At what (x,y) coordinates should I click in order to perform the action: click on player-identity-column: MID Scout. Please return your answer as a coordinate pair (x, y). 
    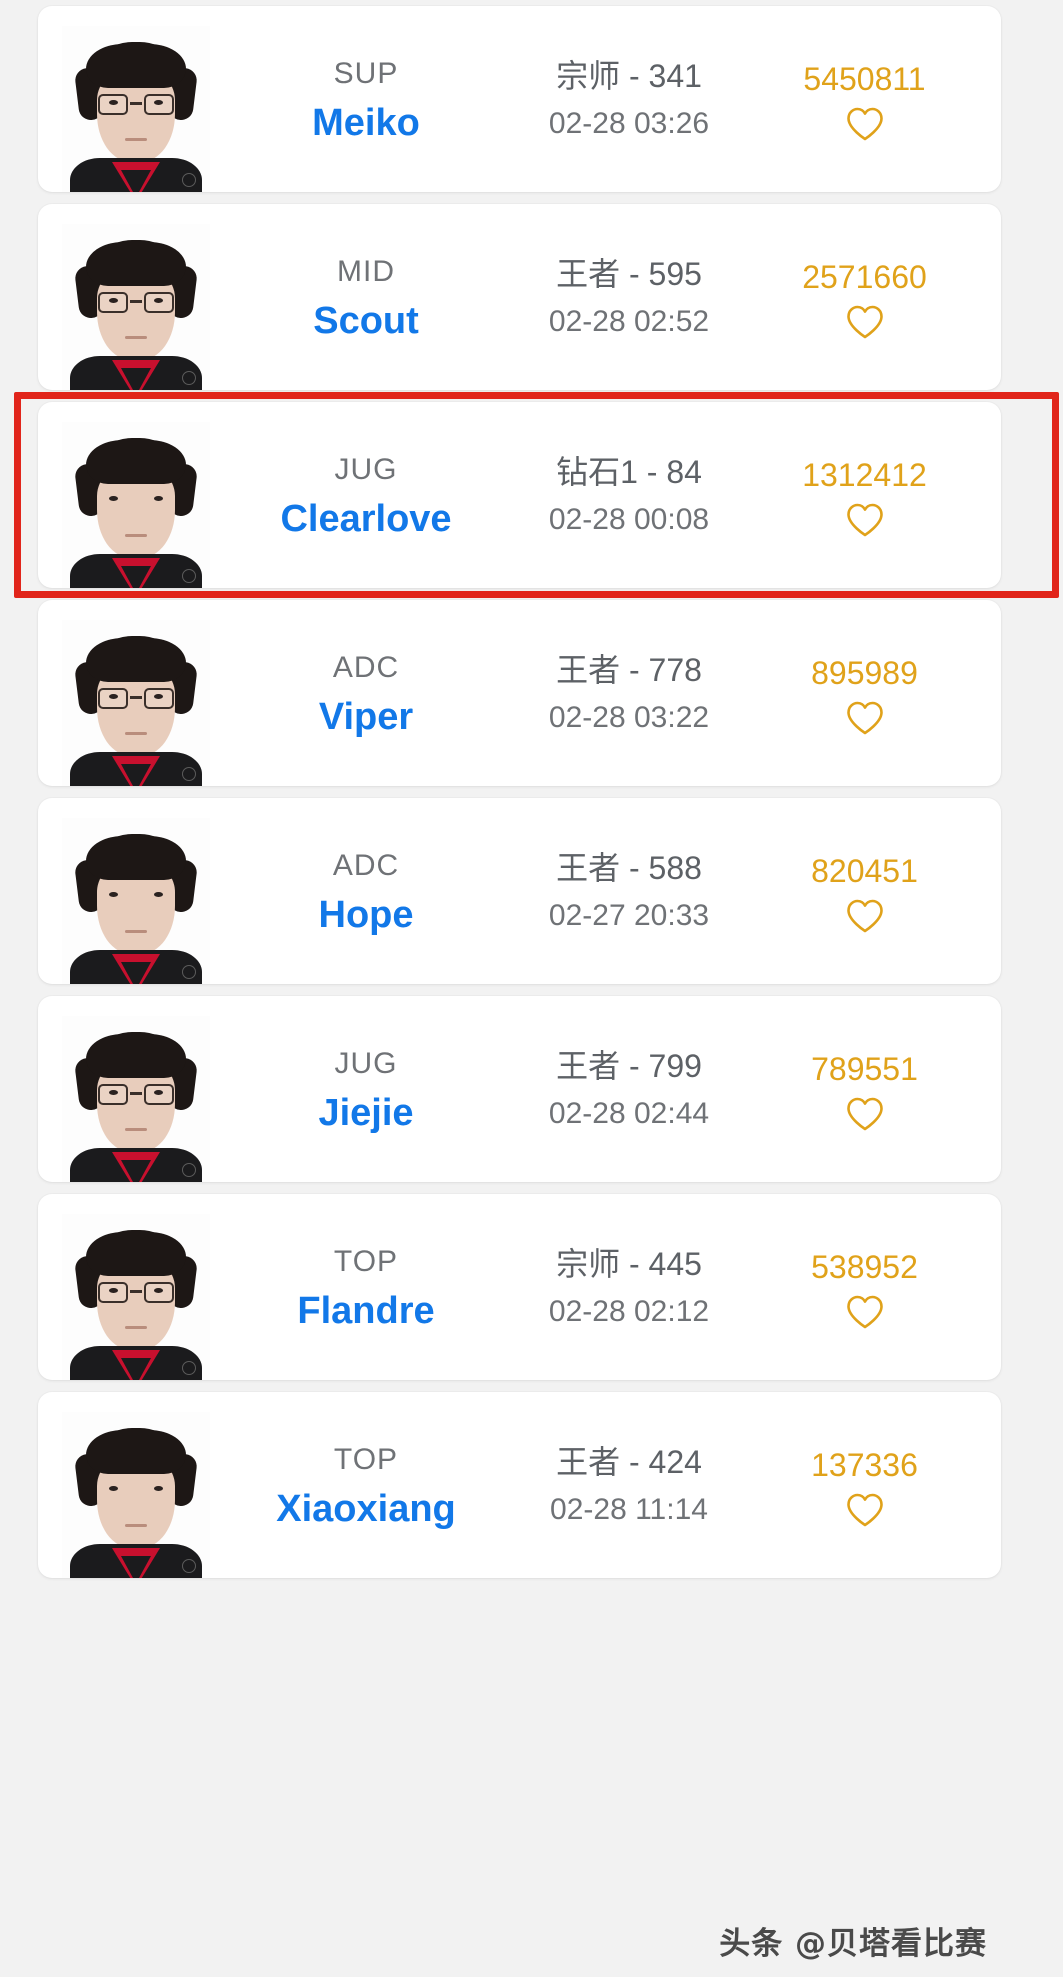
    Looking at the image, I should click on (369, 297).